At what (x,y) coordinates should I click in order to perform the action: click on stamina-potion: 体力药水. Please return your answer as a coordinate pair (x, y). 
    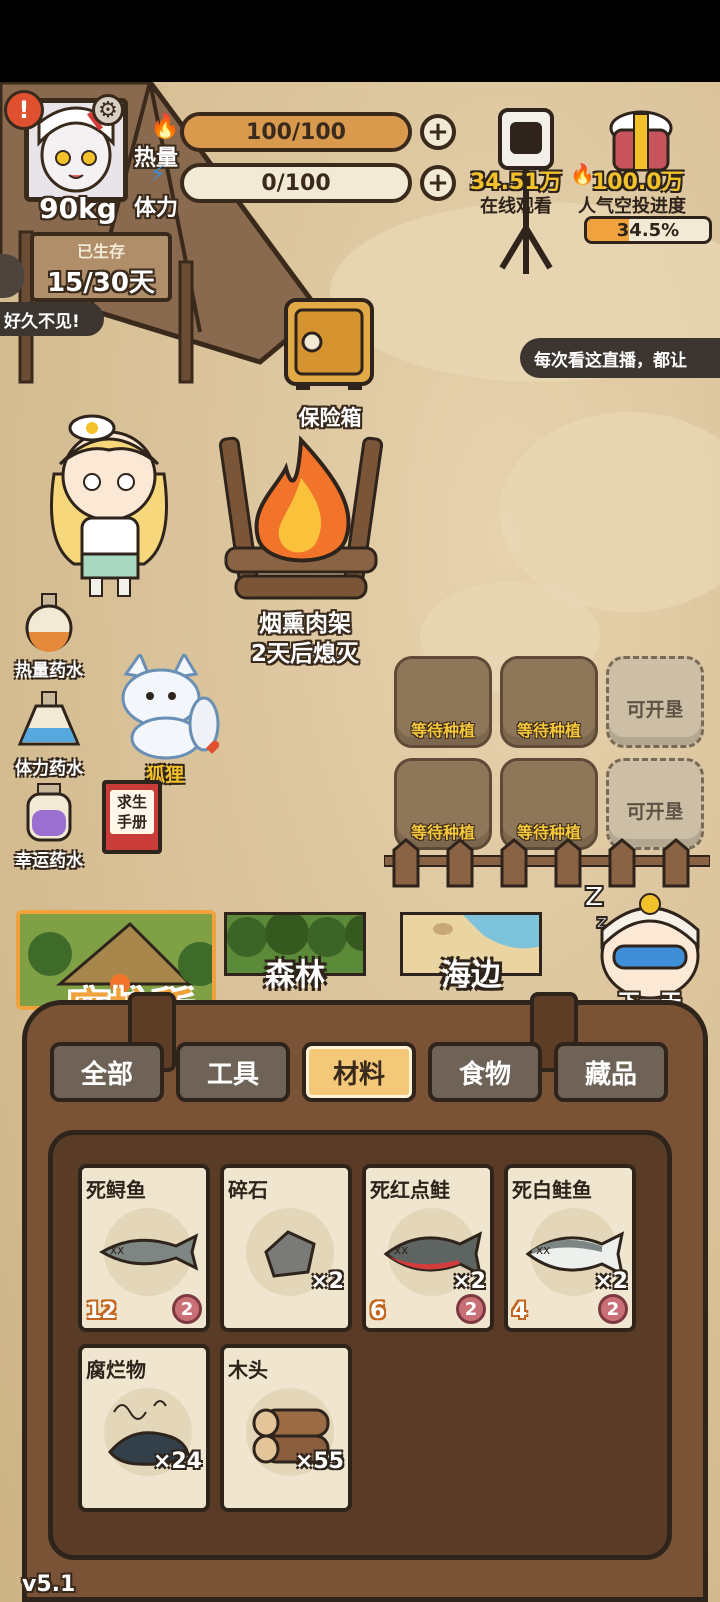
    Looking at the image, I should click on (49, 734).